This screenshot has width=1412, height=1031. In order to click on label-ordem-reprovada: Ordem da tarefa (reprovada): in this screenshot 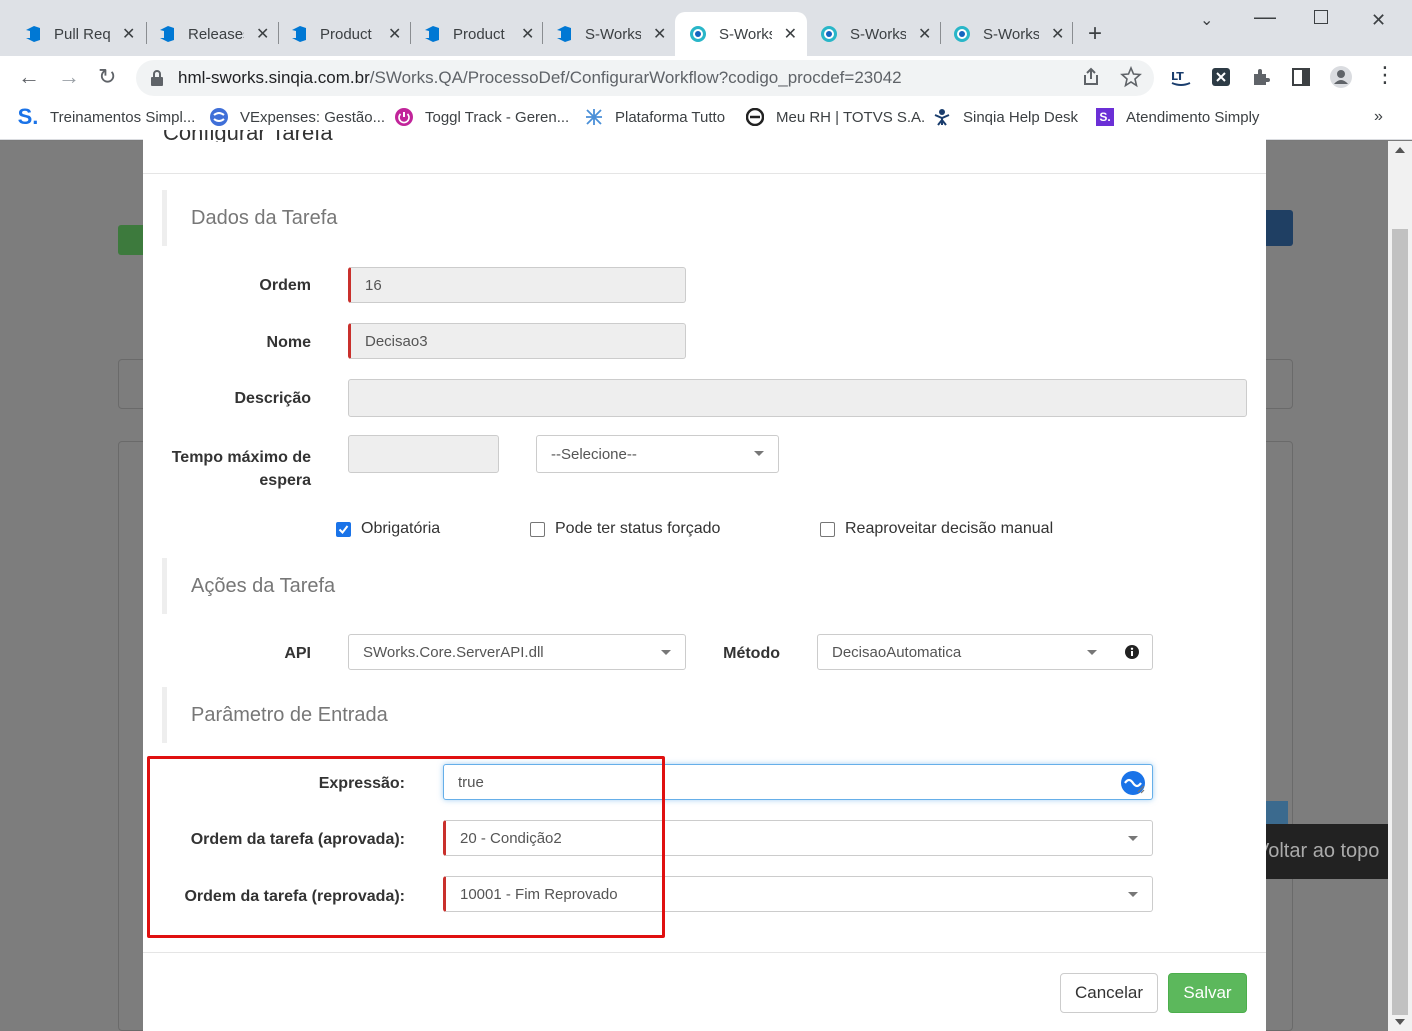, I will do `click(294, 896)`.